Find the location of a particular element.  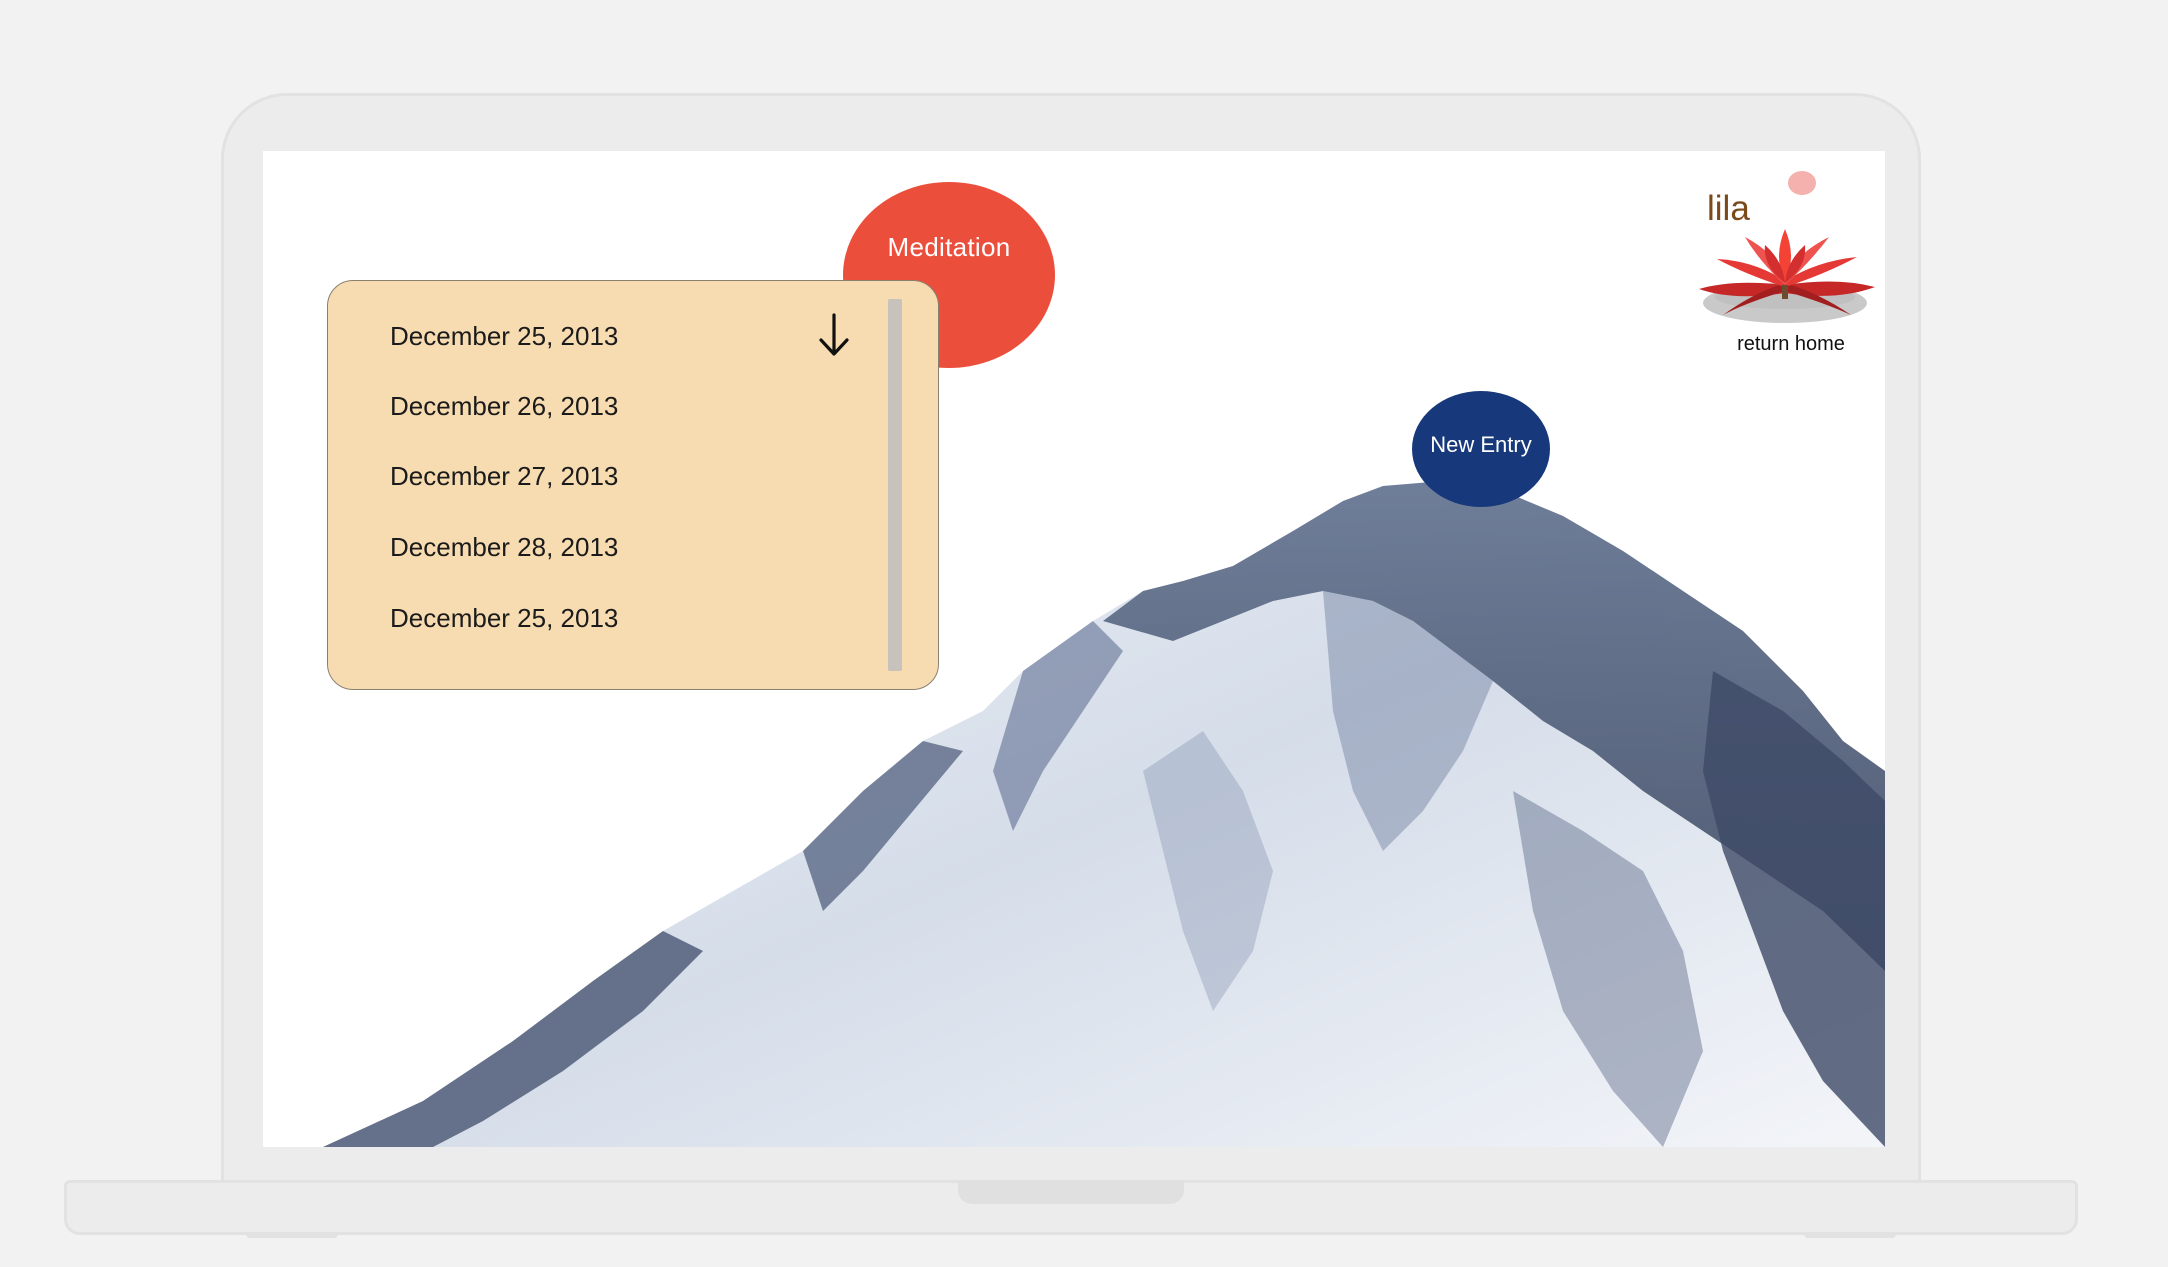

brand-home: lila return home is located at coordinates (1788, 267).